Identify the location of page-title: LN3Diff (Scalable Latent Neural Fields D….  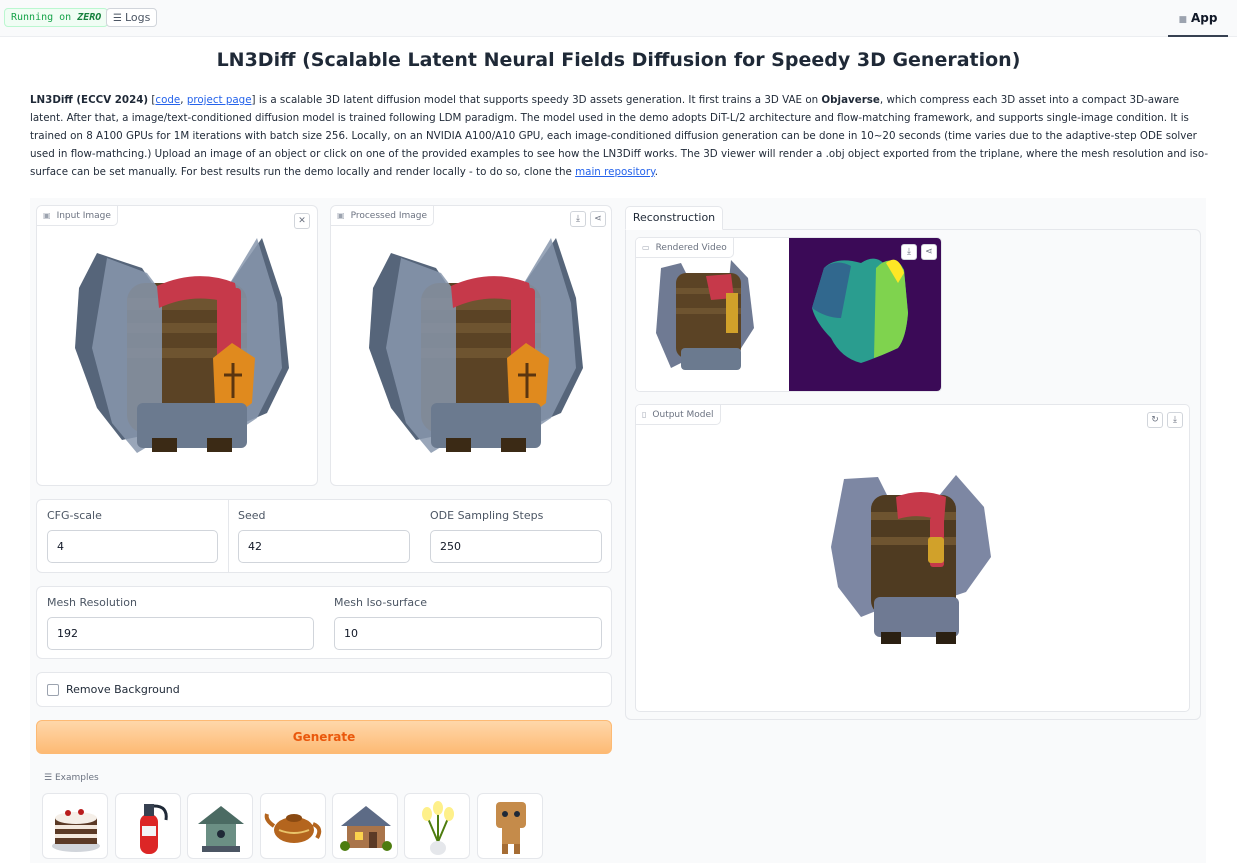
(618, 60).